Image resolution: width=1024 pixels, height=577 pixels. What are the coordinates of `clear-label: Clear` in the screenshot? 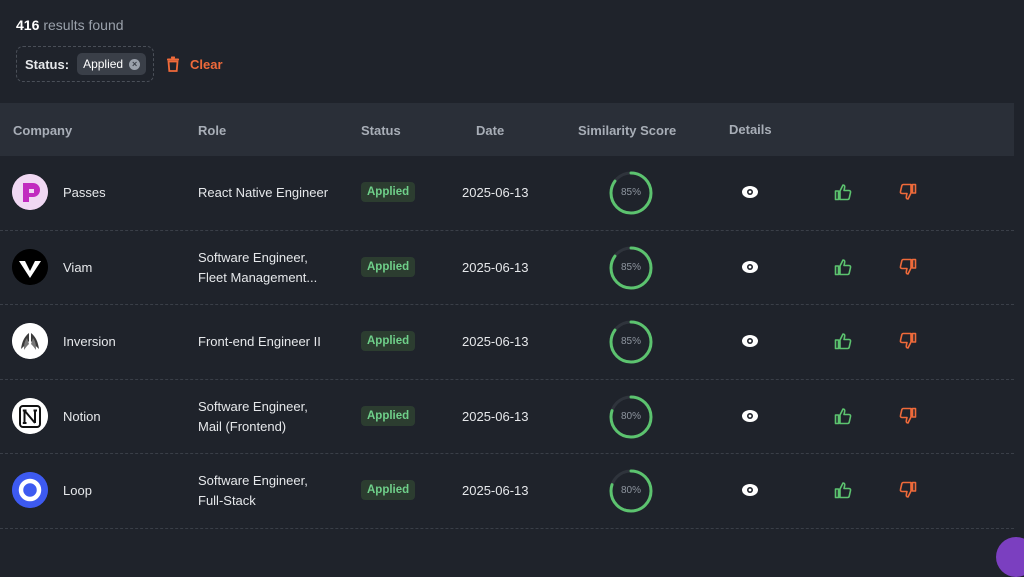 It's located at (206, 64).